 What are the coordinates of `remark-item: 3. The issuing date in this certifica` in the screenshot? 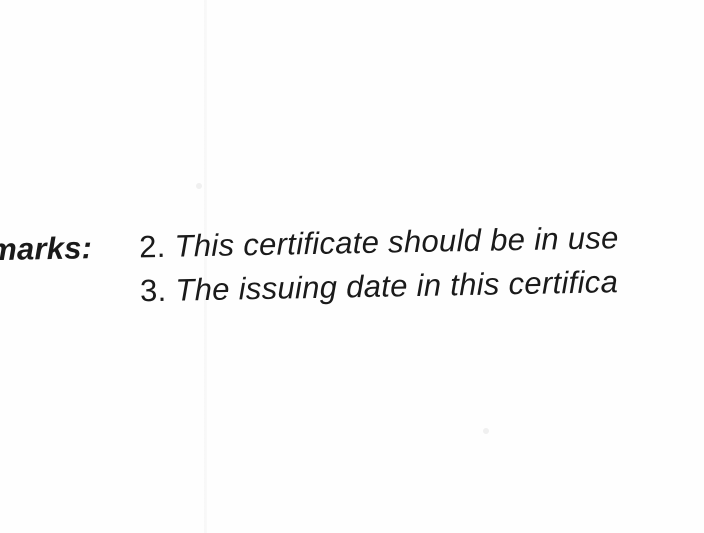 It's located at (379, 286).